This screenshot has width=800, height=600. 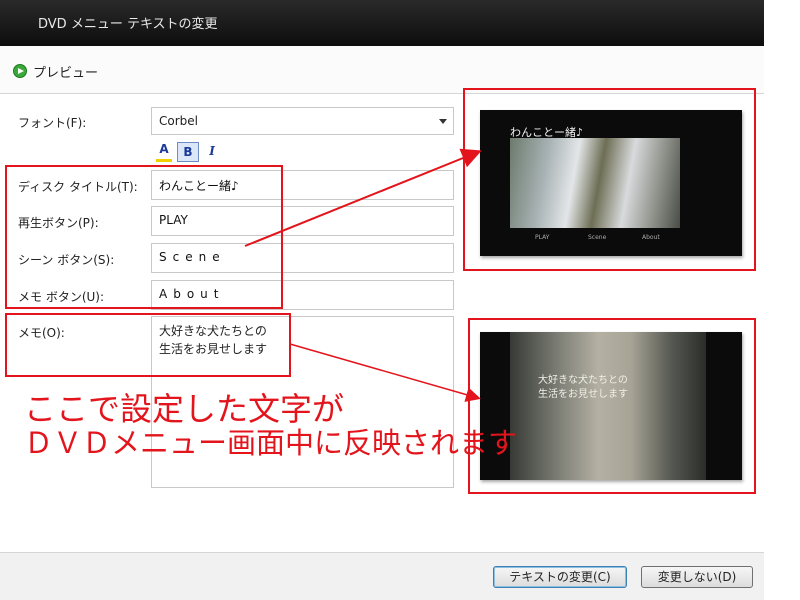 I want to click on window-title: DVD メニュー テキストの変更, so click(x=128, y=24).